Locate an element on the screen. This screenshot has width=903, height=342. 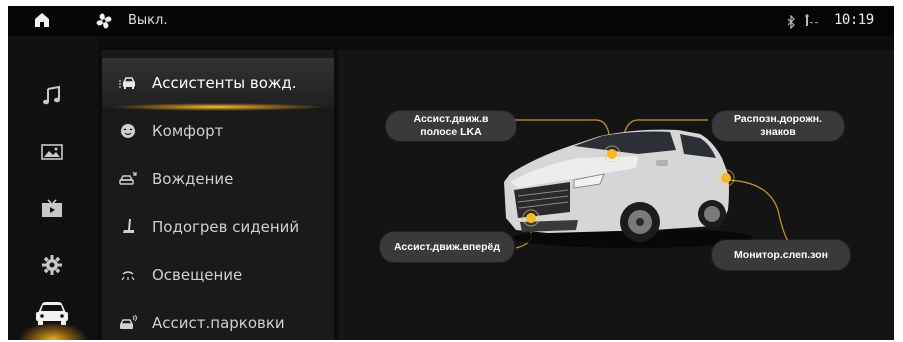
menu-item-driver-assist: Ассистенты вожд. is located at coordinates (218, 83).